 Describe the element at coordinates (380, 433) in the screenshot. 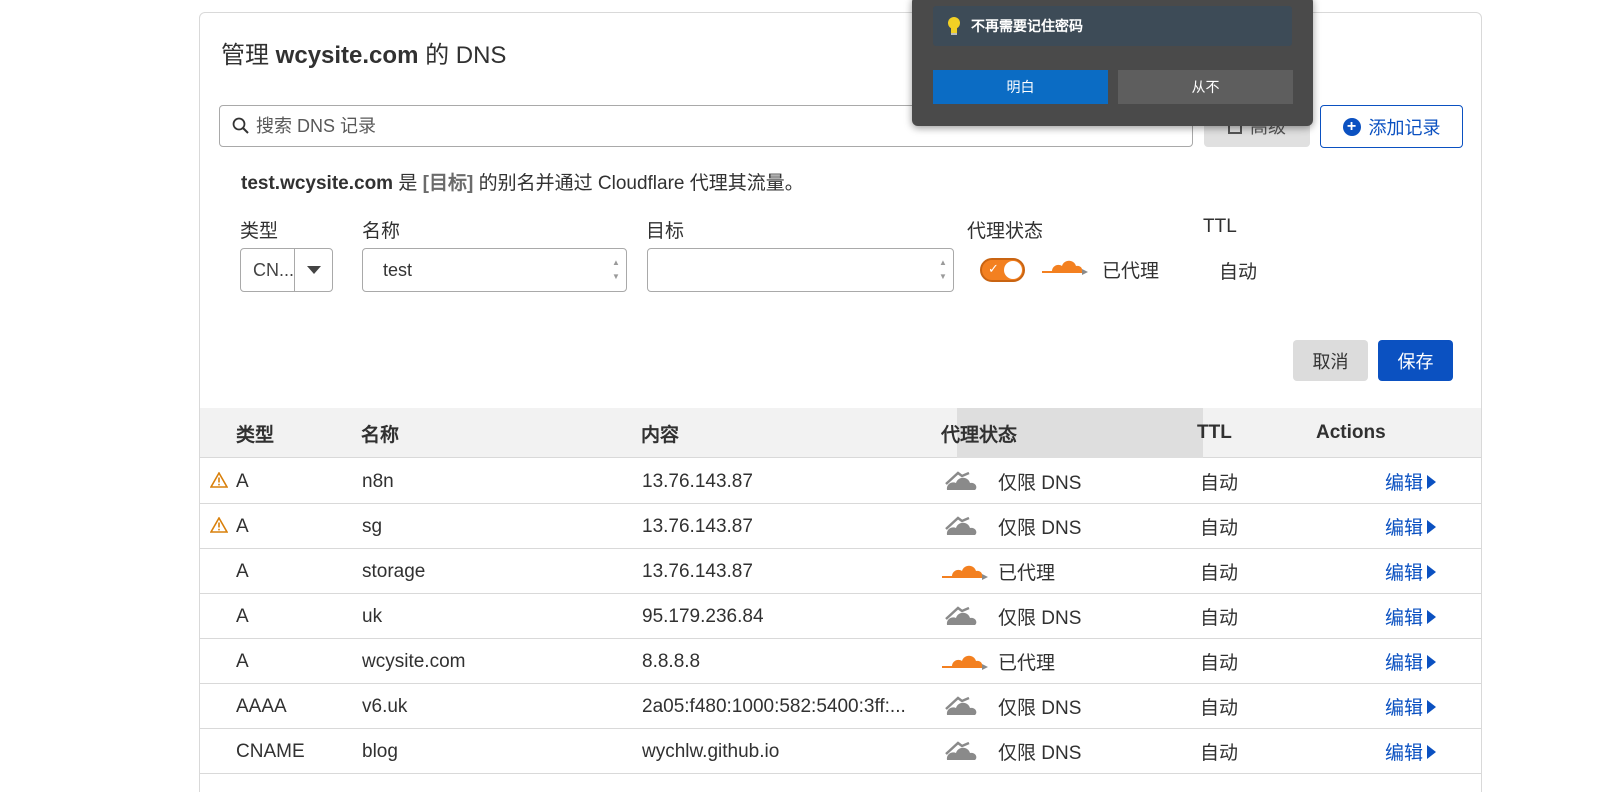

I see `column-name: 名称` at that location.